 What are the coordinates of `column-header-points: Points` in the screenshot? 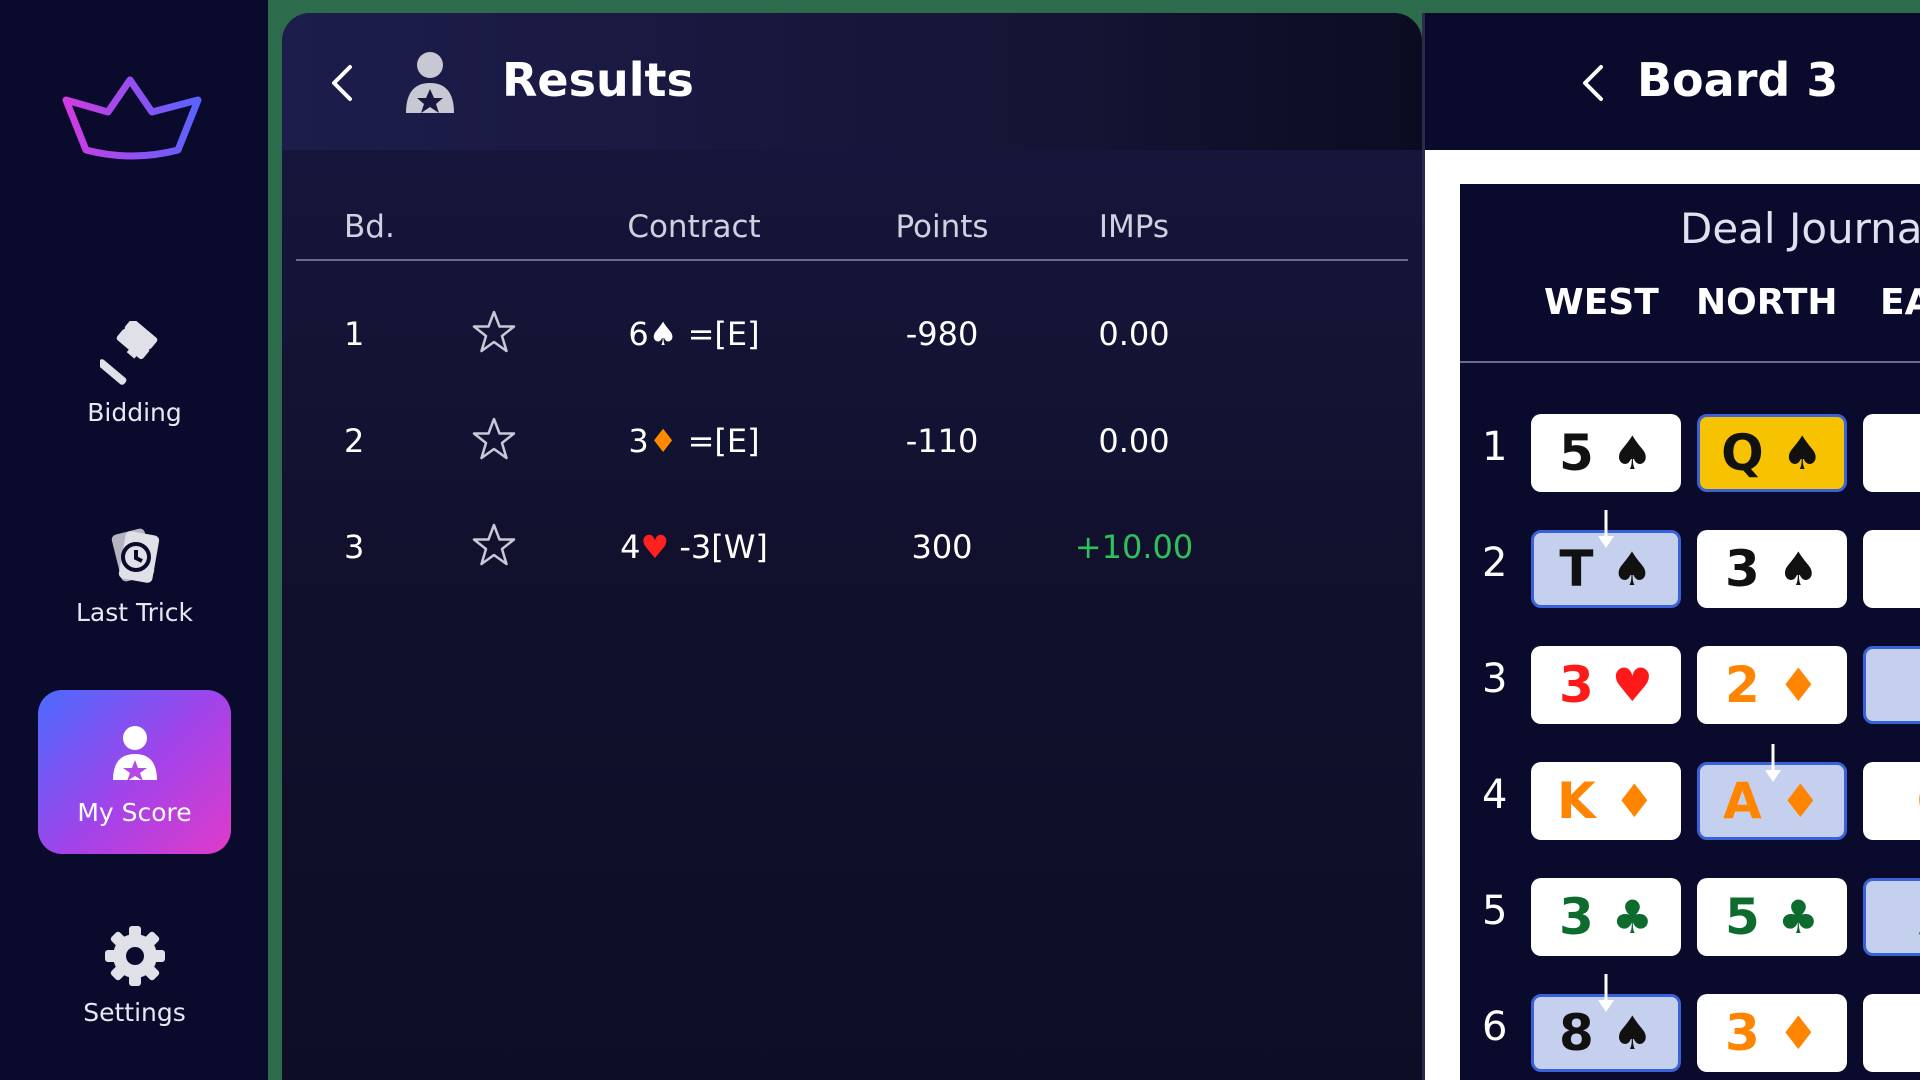 It's located at (942, 227).